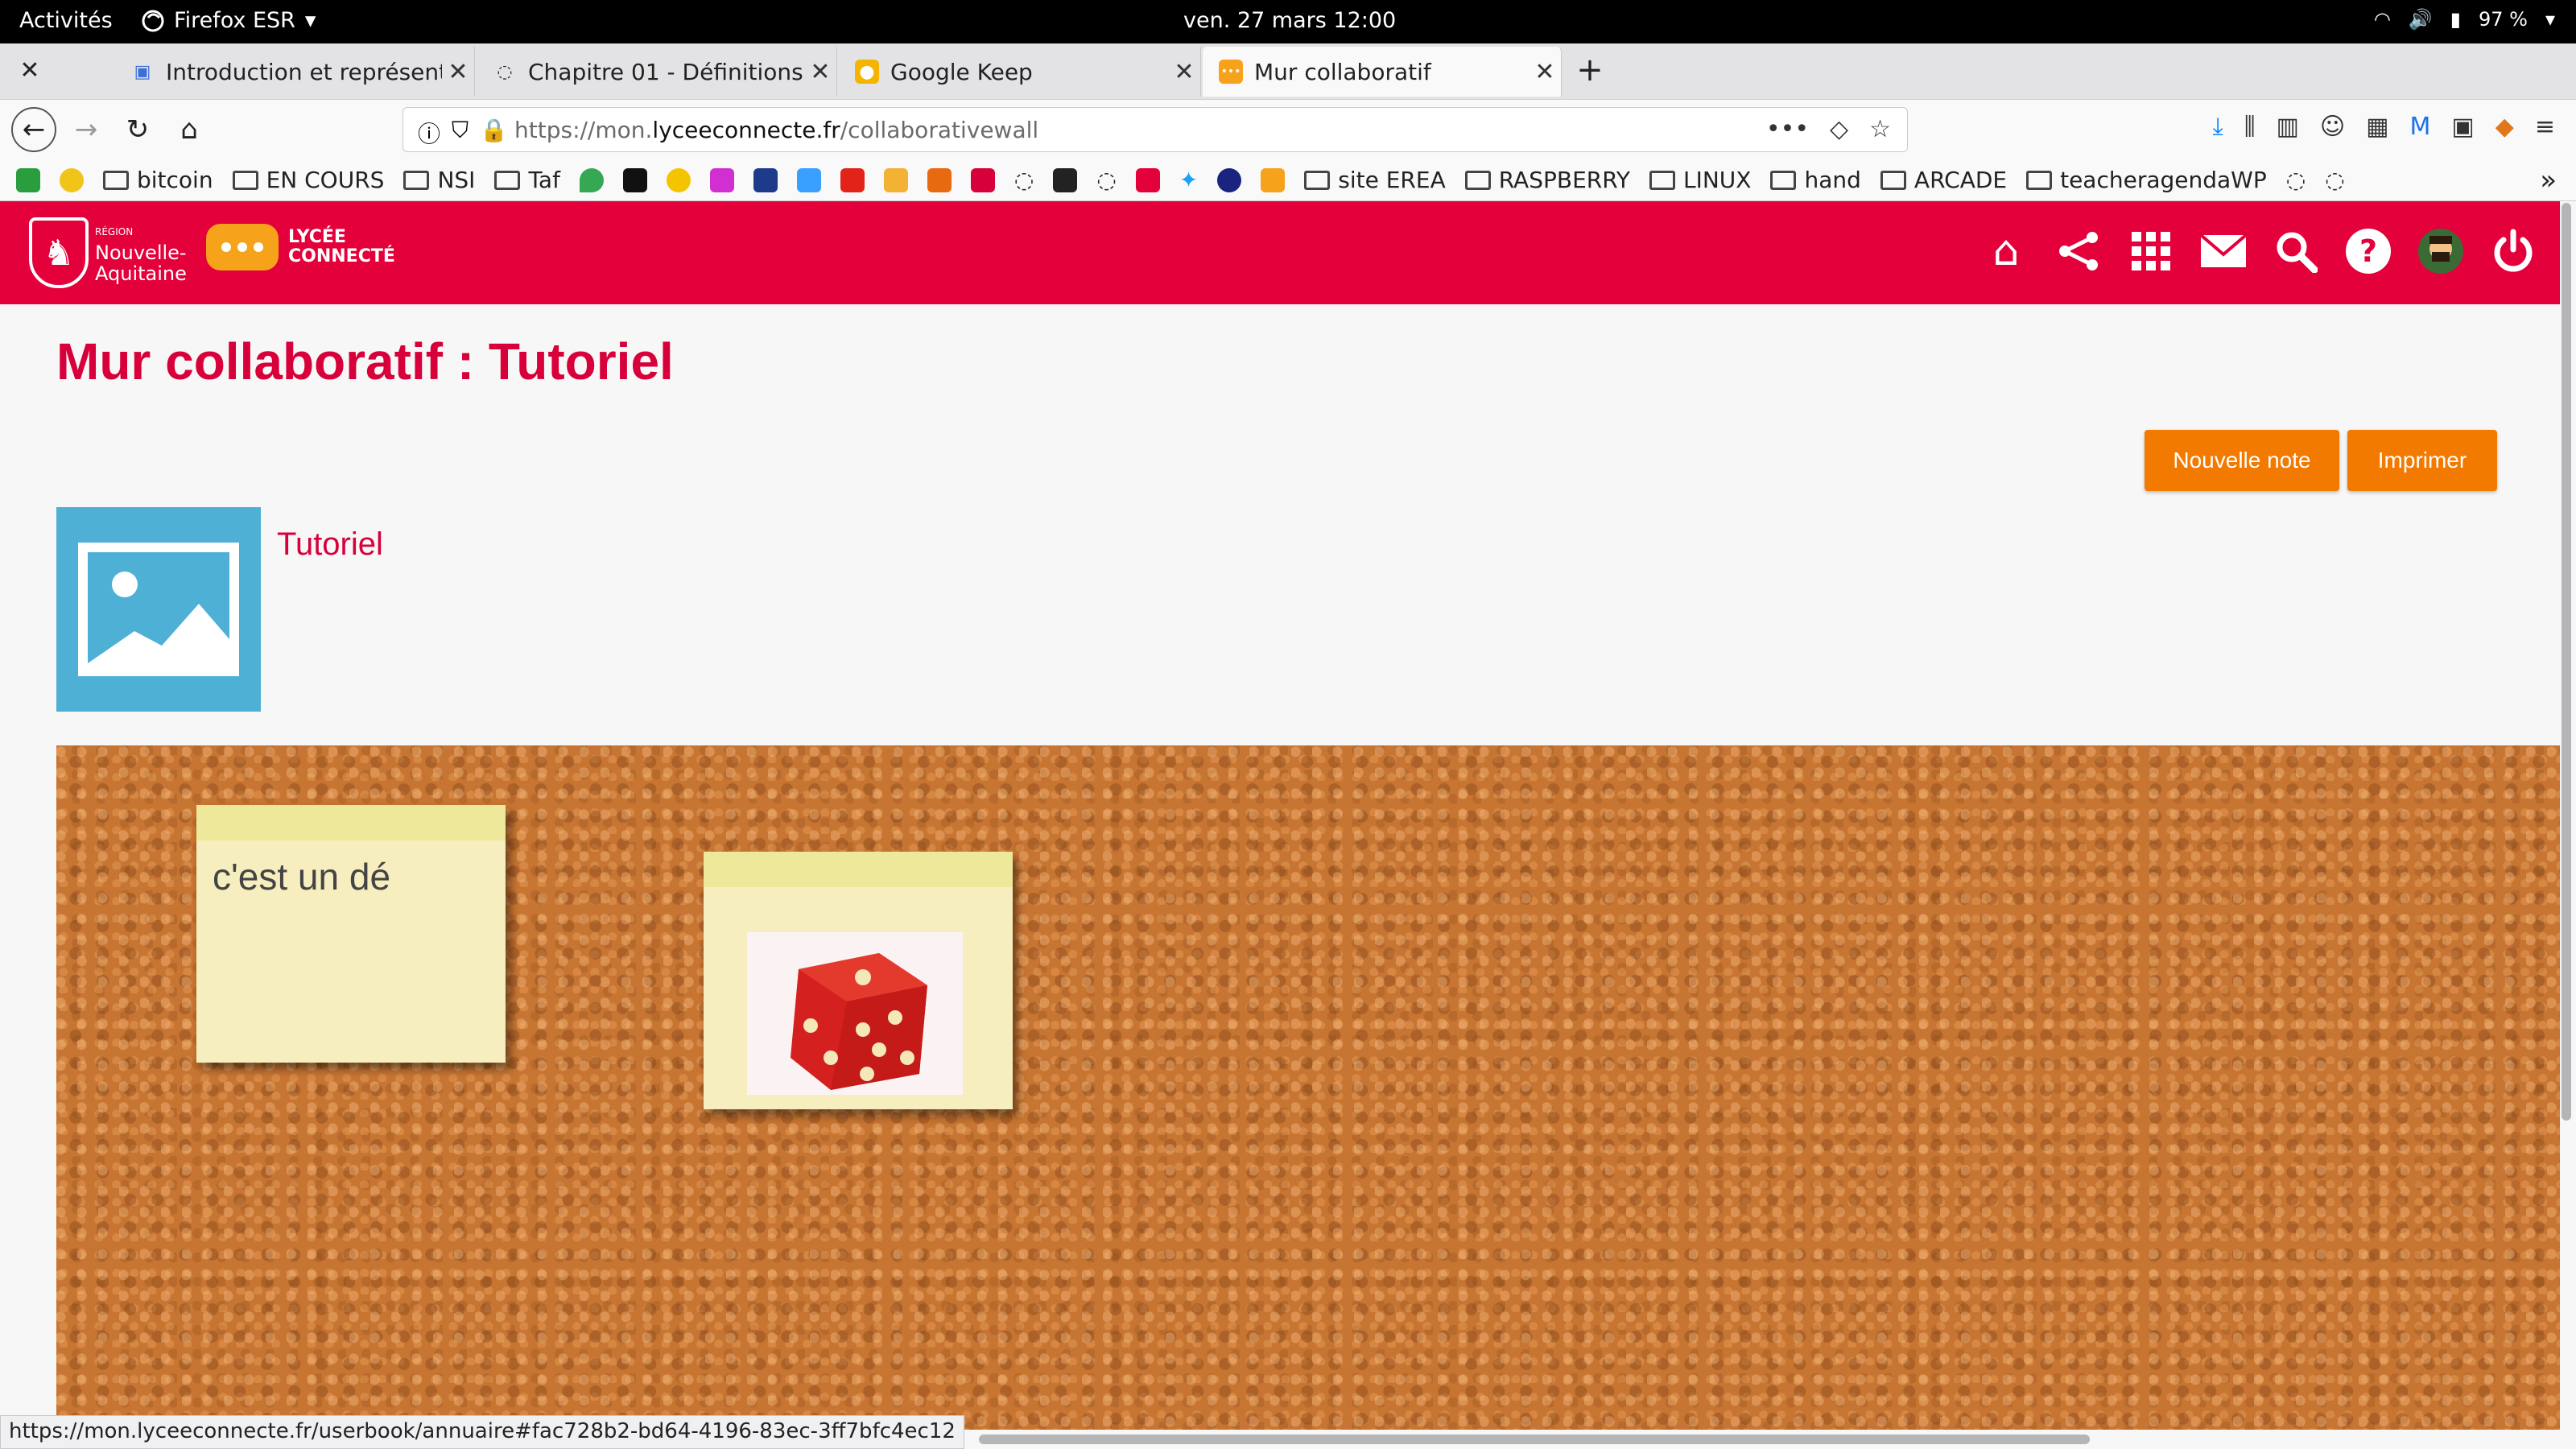 Image resolution: width=2576 pixels, height=1449 pixels. I want to click on new-tab-icon: +, so click(1590, 70).